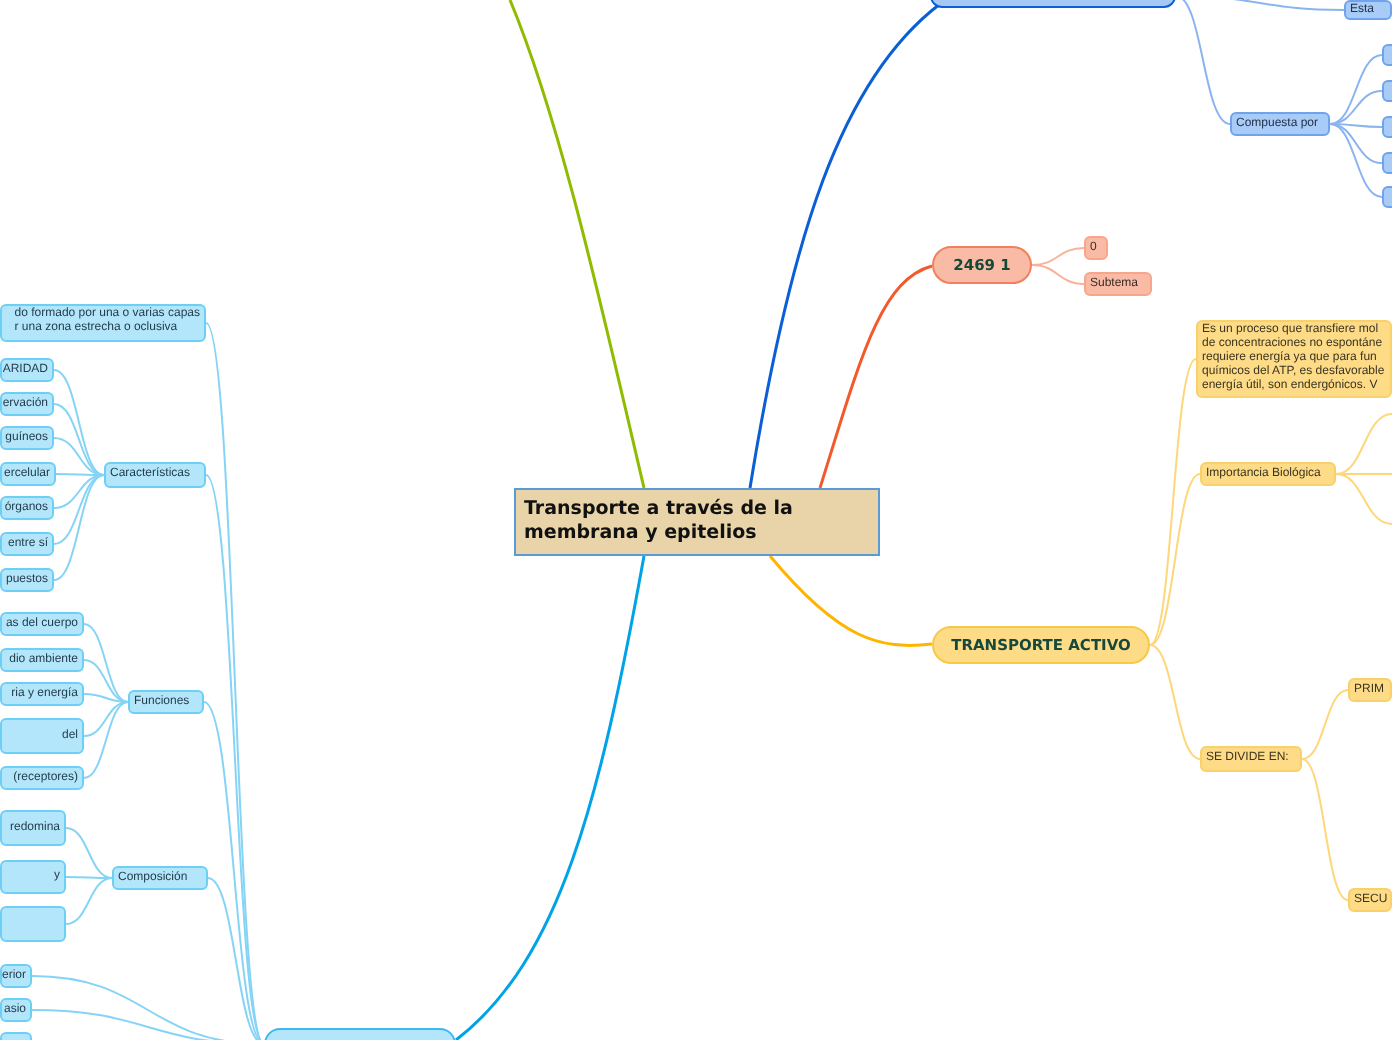 The height and width of the screenshot is (1040, 1392). Describe the element at coordinates (1058, 274) in the screenshot. I see `connector-line` at that location.